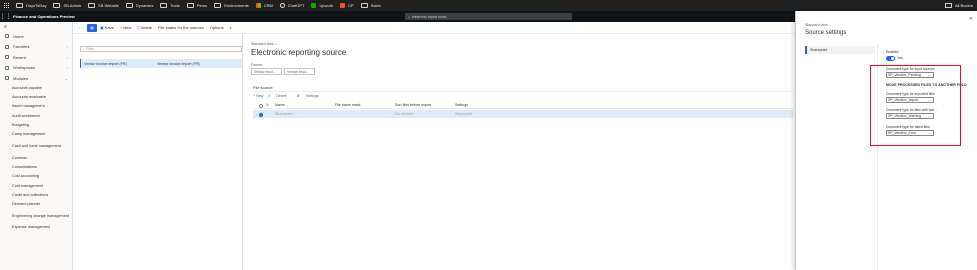 This screenshot has width=977, height=270. What do you see at coordinates (915, 105) in the screenshot?
I see `highlight-annotation-box` at bounding box center [915, 105].